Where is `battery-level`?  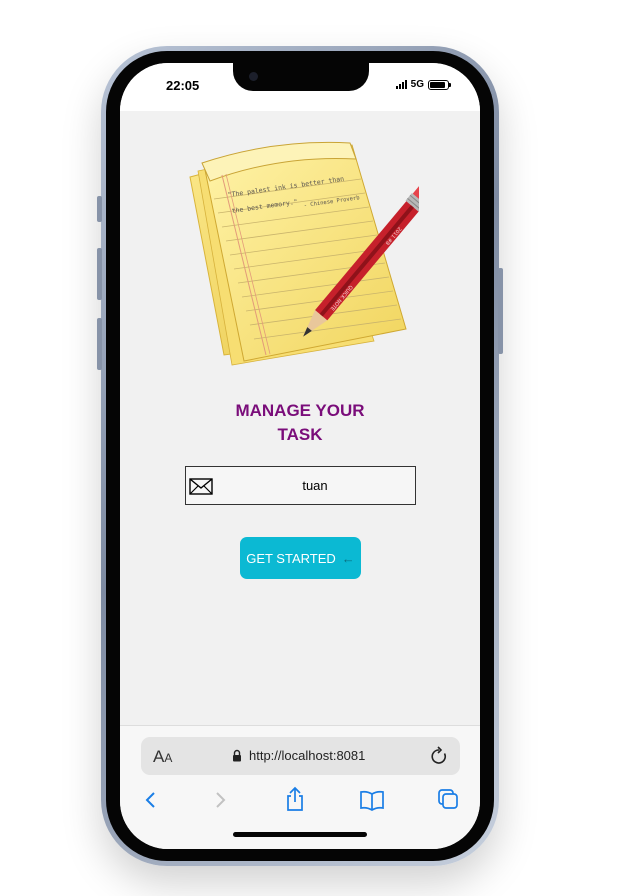 battery-level is located at coordinates (438, 84).